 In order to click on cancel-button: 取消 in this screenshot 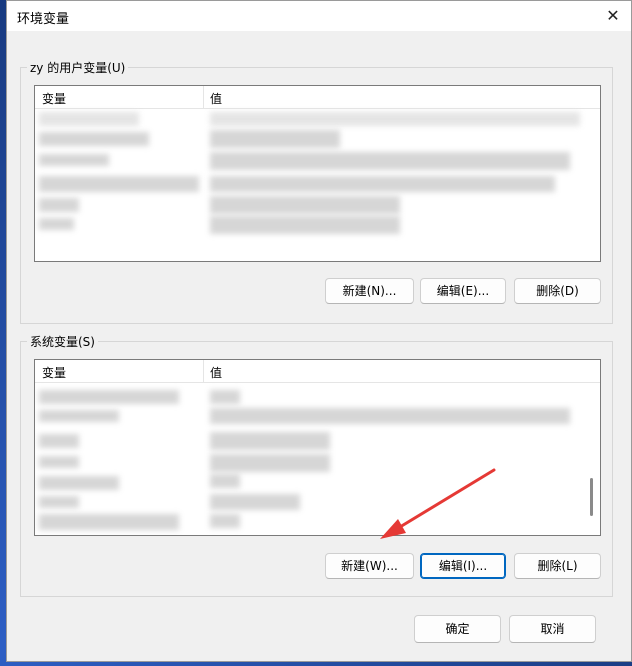, I will do `click(552, 629)`.